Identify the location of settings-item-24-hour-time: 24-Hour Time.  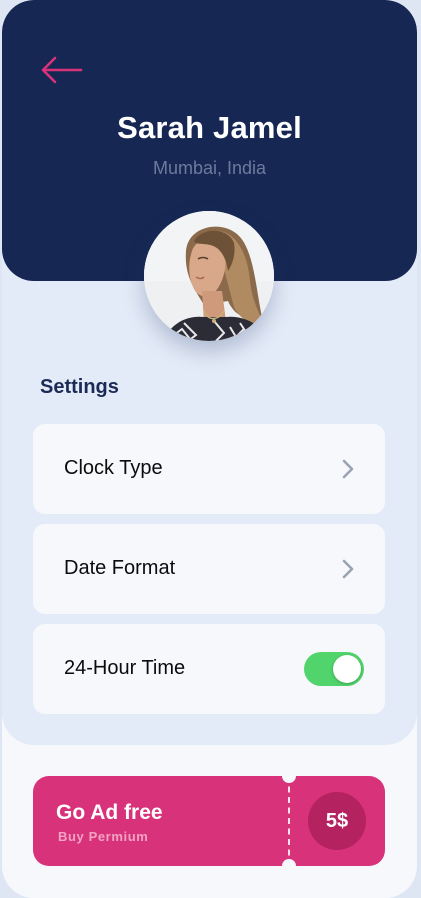
(209, 669).